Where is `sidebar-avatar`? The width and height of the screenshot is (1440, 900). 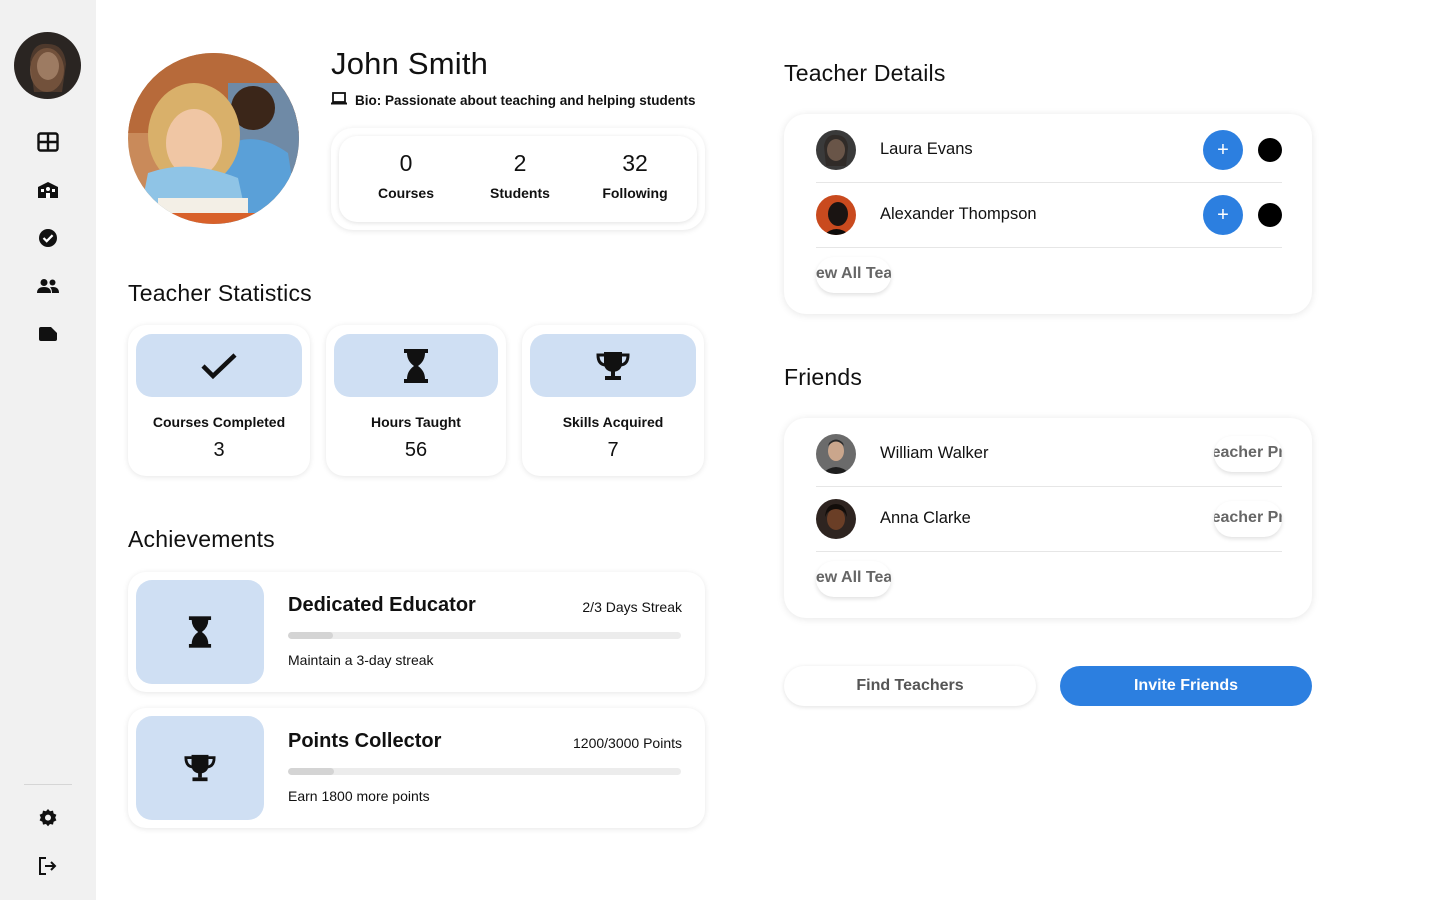
sidebar-avatar is located at coordinates (47, 65).